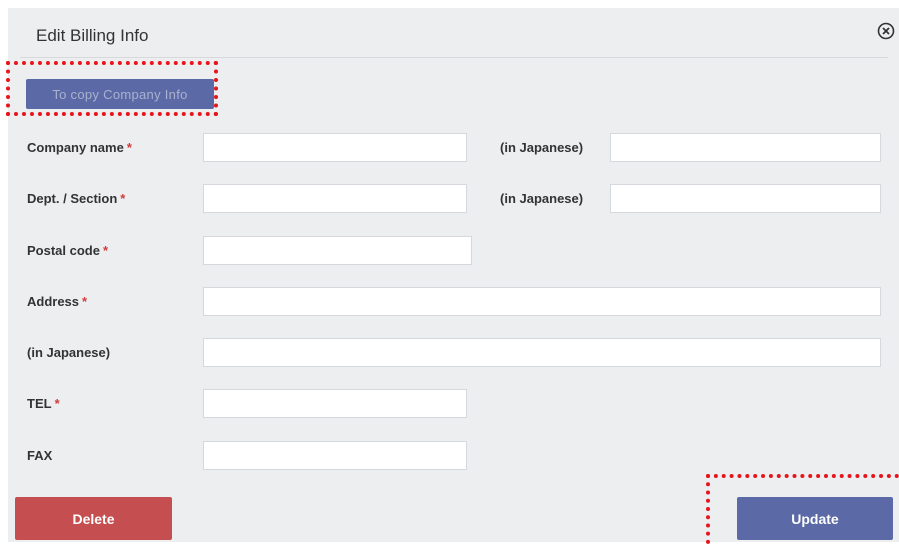 The image size is (899, 544). Describe the element at coordinates (815, 518) in the screenshot. I see `update-button: Update` at that location.